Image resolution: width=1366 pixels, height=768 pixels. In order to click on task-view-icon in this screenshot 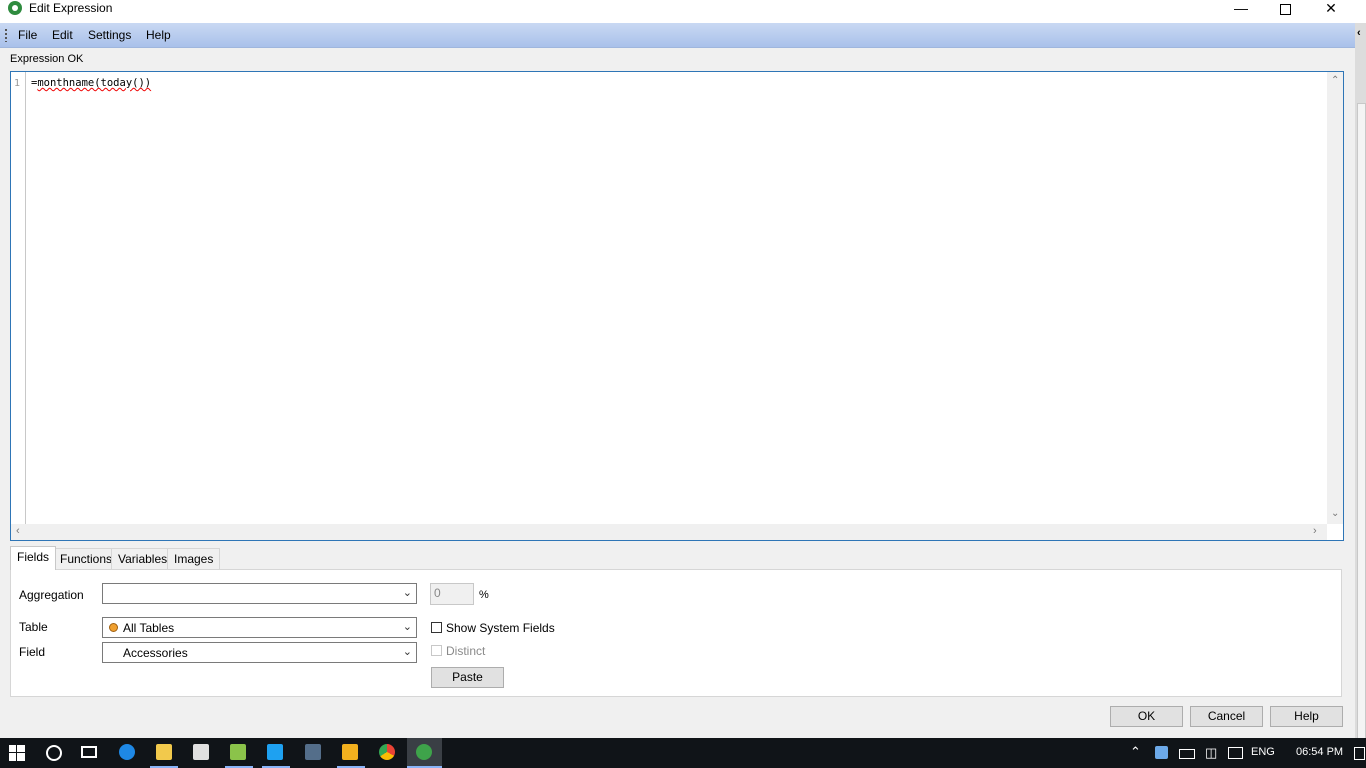, I will do `click(89, 752)`.